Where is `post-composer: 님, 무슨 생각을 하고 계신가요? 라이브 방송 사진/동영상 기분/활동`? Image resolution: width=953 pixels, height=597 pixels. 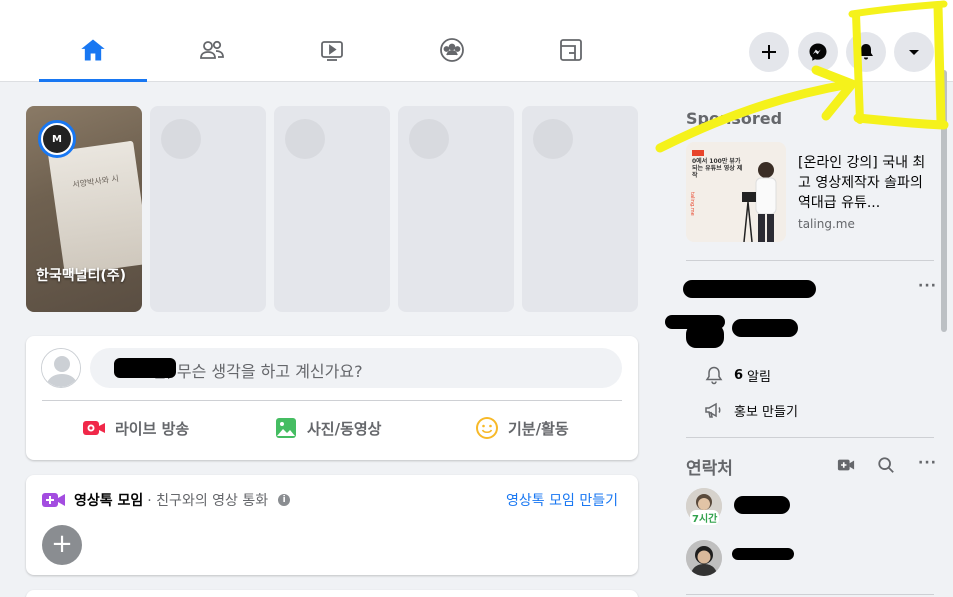
post-composer: 님, 무슨 생각을 하고 계신가요? 라이브 방송 사진/동영상 기분/활동 is located at coordinates (332, 398).